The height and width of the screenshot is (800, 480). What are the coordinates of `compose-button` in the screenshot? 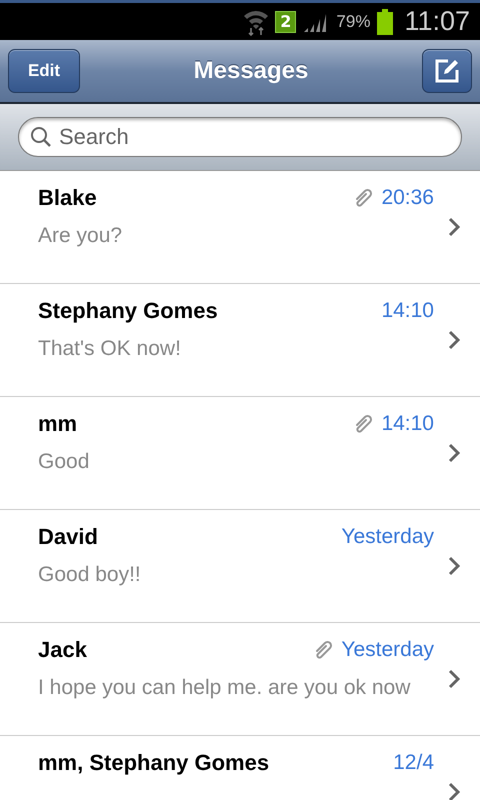 It's located at (447, 71).